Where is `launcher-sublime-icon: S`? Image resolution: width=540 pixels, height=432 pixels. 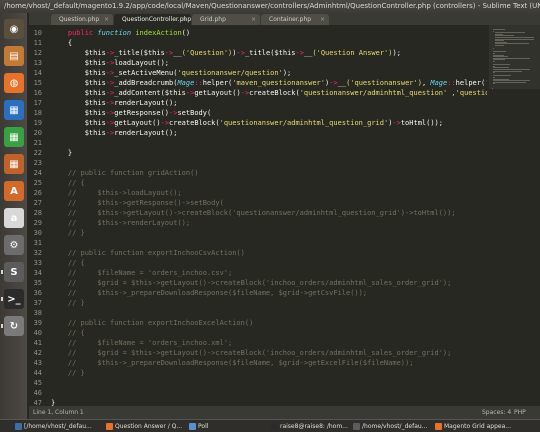
launcher-sublime-icon: S is located at coordinates (12, 272).